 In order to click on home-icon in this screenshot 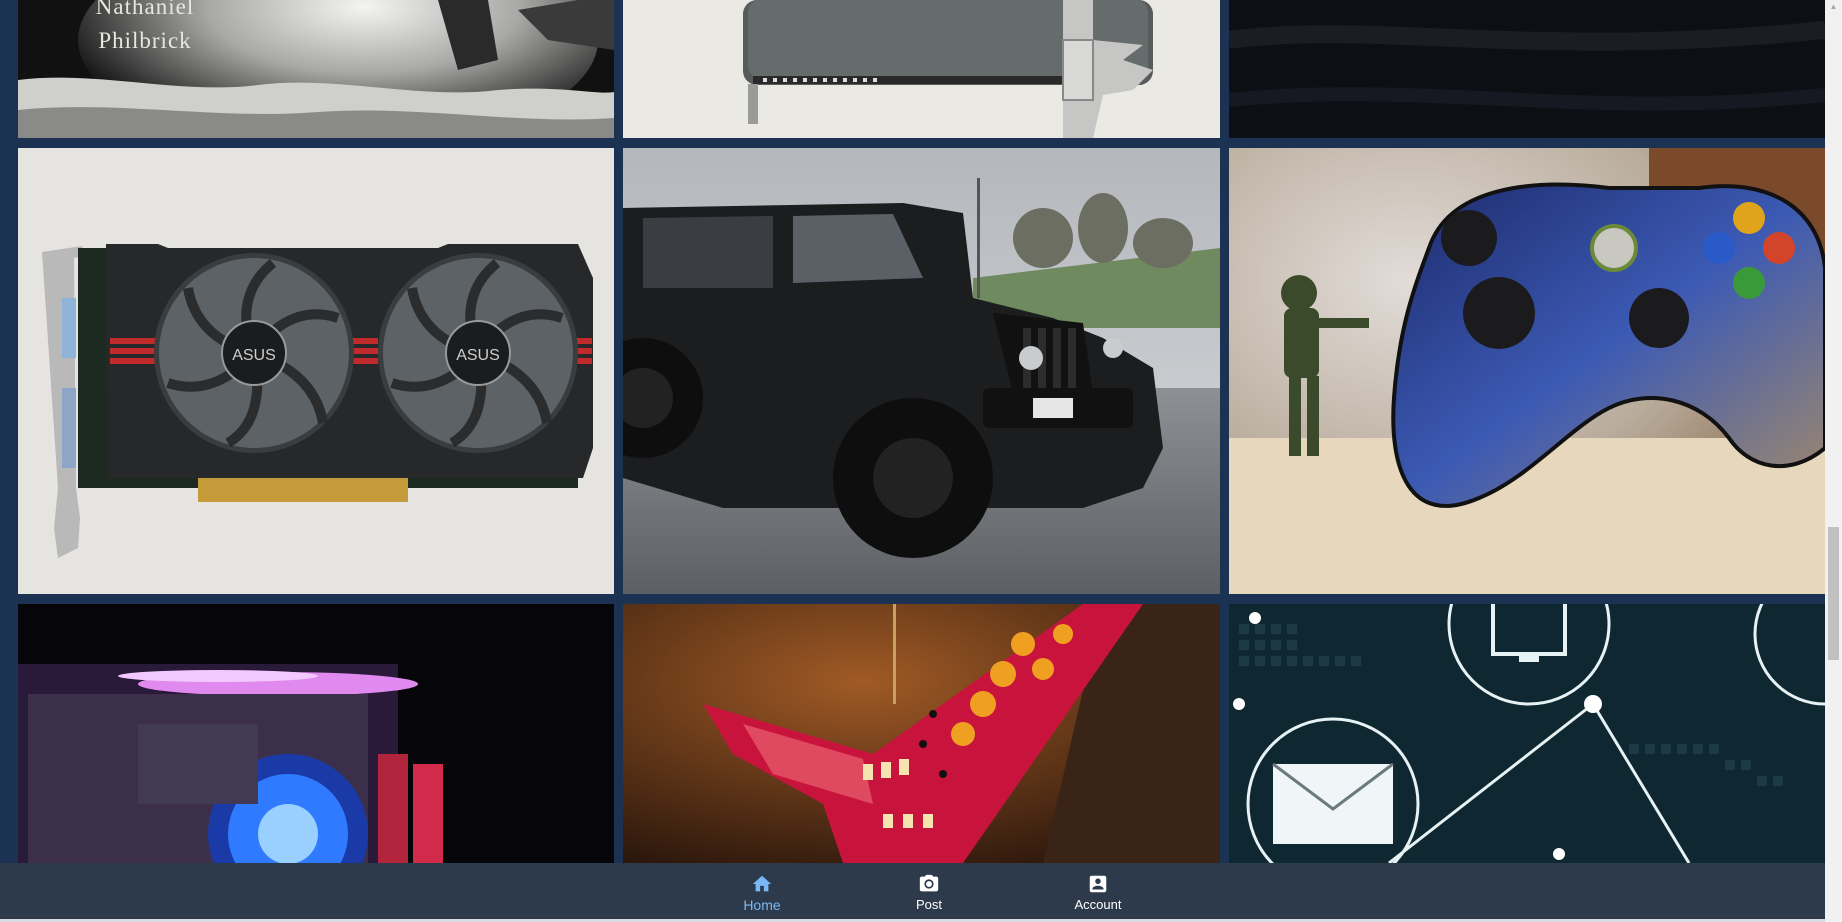, I will do `click(762, 883)`.